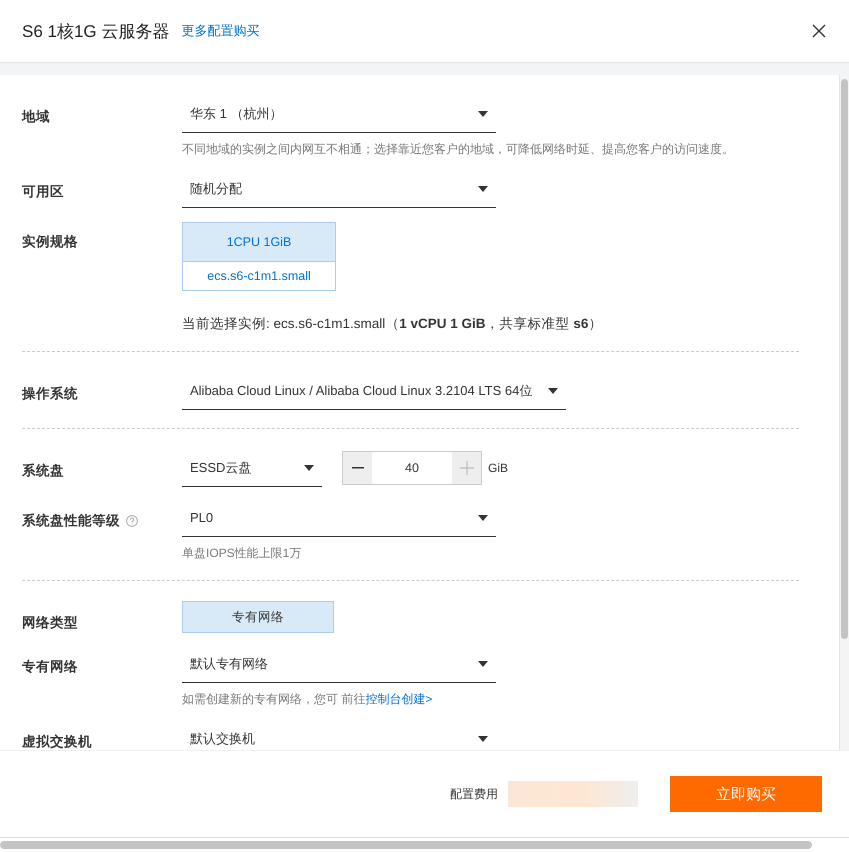 This screenshot has width=849, height=852. What do you see at coordinates (412, 468) in the screenshot?
I see `amount-input: 40` at bounding box center [412, 468].